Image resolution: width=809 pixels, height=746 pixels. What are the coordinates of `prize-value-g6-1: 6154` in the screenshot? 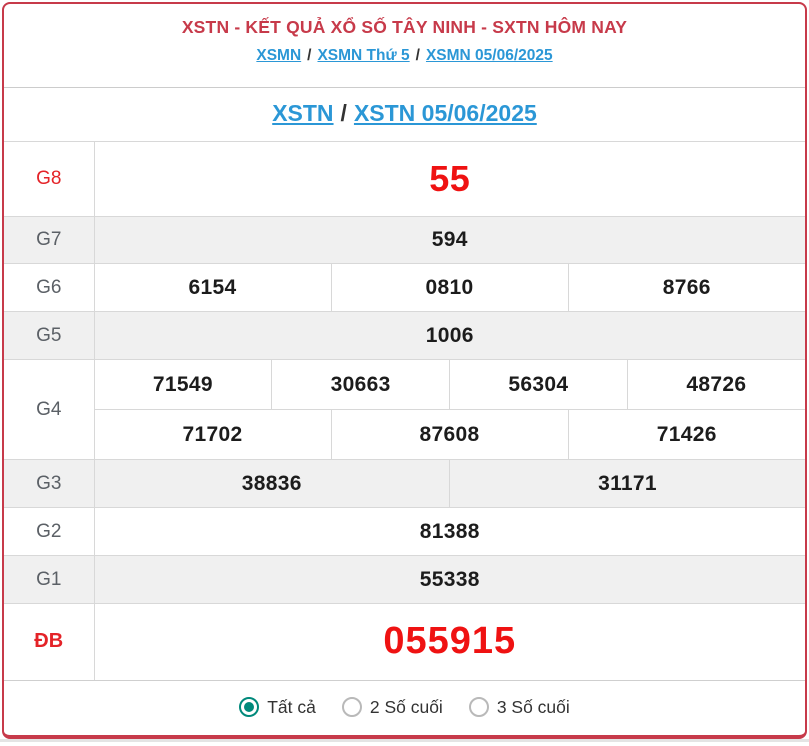 It's located at (212, 287).